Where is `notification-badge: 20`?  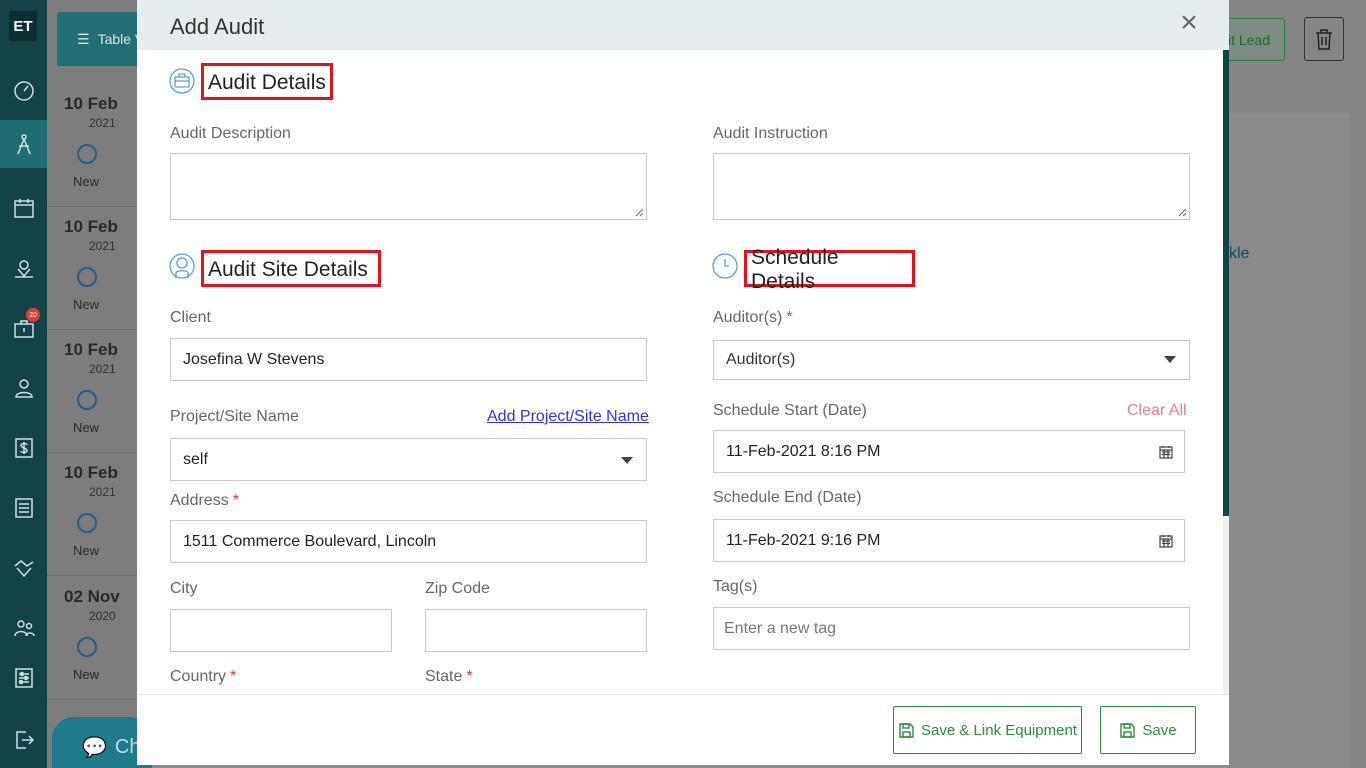 notification-badge: 20 is located at coordinates (33, 315).